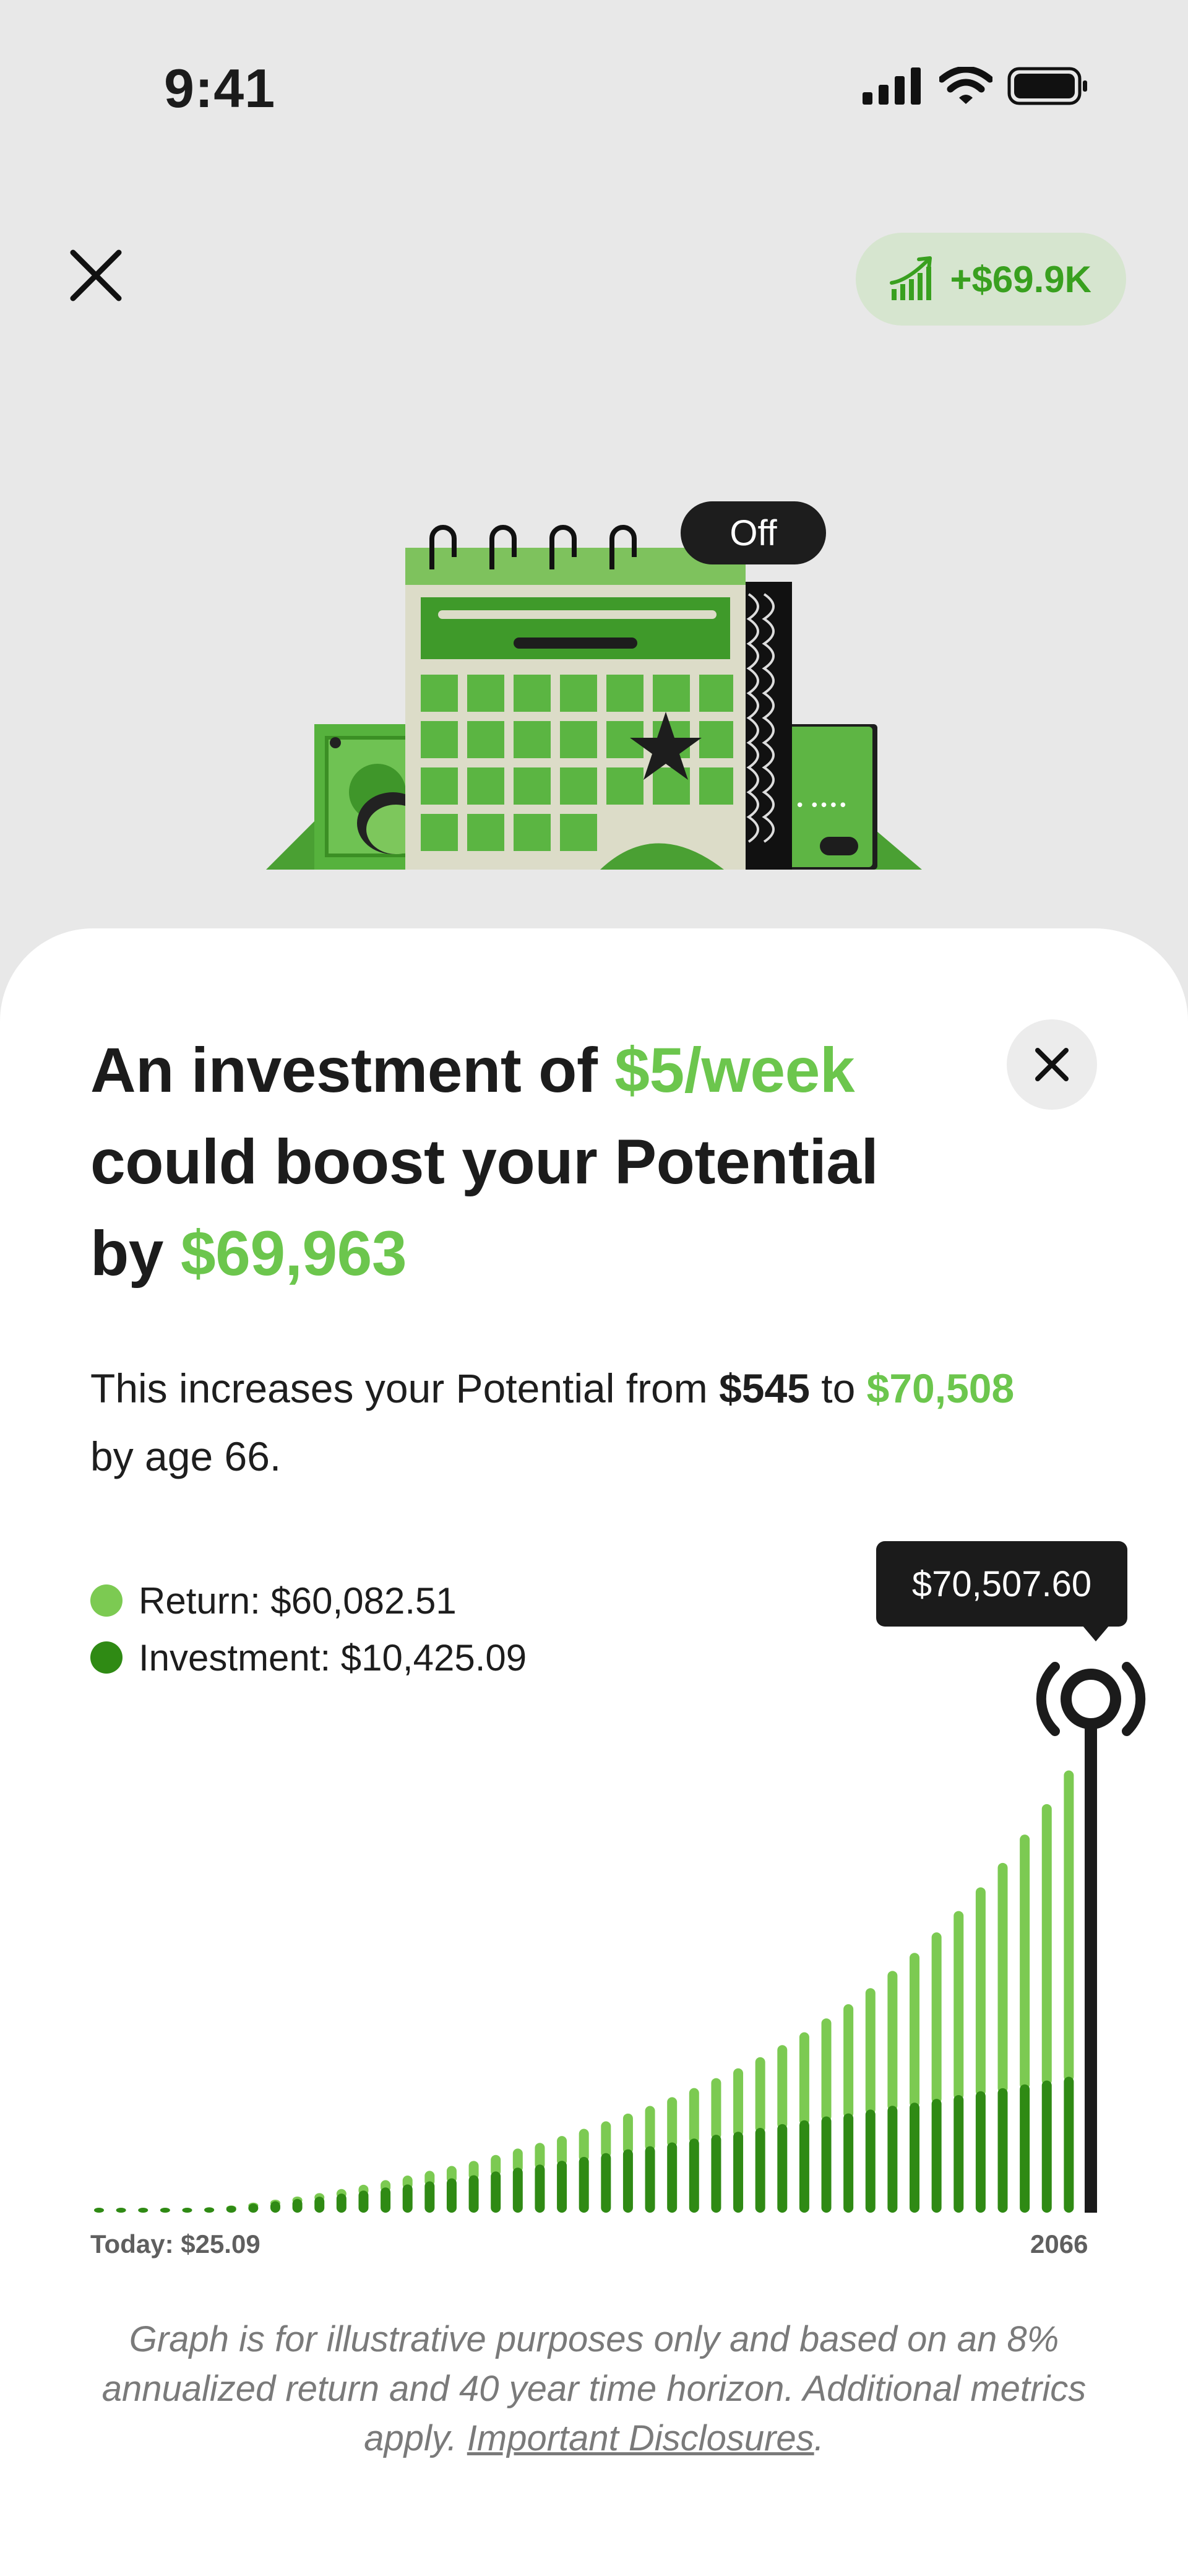  I want to click on subtext-prefix: This increases your Potential from, so click(405, 1388).